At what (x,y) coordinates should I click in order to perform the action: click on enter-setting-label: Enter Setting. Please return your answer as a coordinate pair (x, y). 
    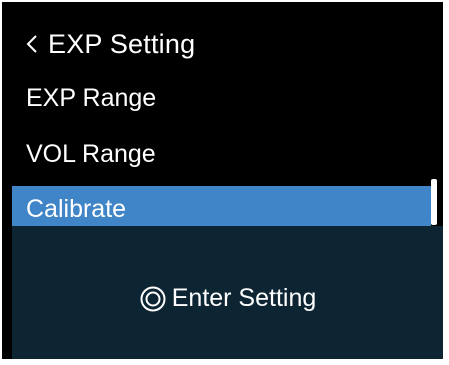
    Looking at the image, I should click on (244, 298).